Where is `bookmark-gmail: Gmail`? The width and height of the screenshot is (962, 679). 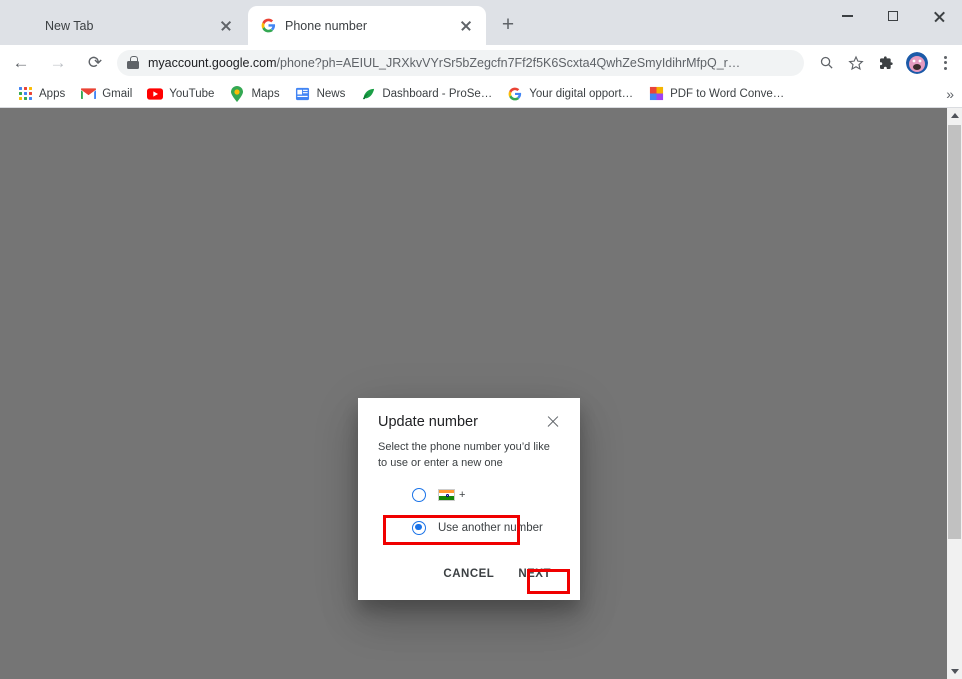 bookmark-gmail: Gmail is located at coordinates (106, 94).